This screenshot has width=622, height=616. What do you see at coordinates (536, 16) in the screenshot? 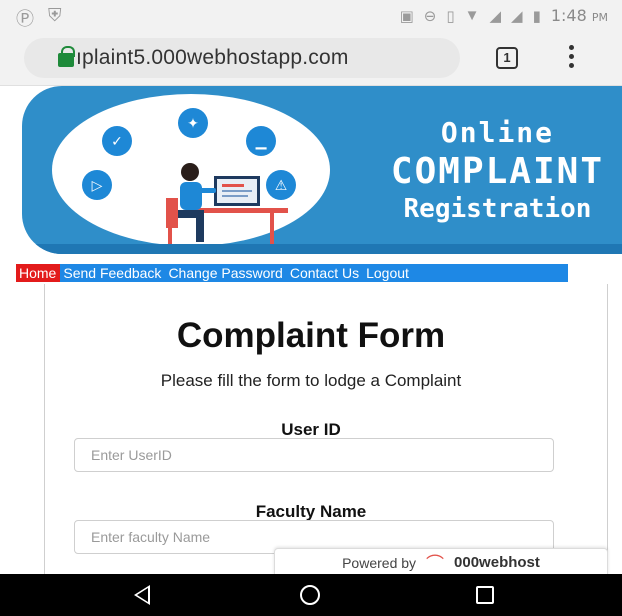
I see `battery-icon: ▮` at bounding box center [536, 16].